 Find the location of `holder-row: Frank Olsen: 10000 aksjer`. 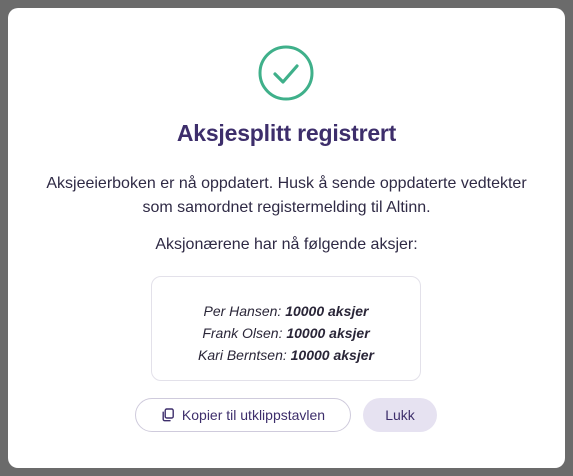

holder-row: Frank Olsen: 10000 aksjer is located at coordinates (286, 333).